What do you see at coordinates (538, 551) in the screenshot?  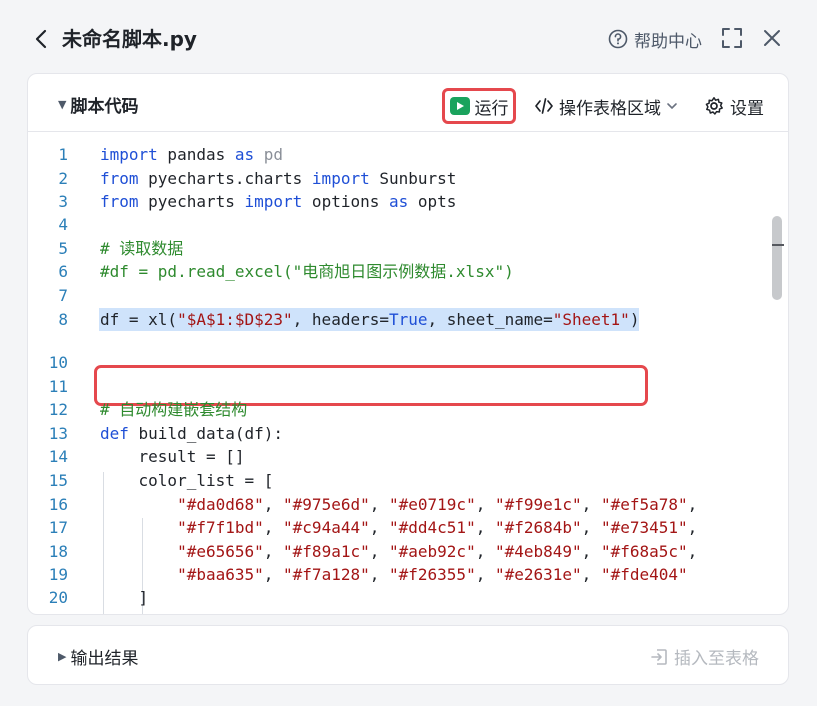 I see `code-token: "#4eb849"` at bounding box center [538, 551].